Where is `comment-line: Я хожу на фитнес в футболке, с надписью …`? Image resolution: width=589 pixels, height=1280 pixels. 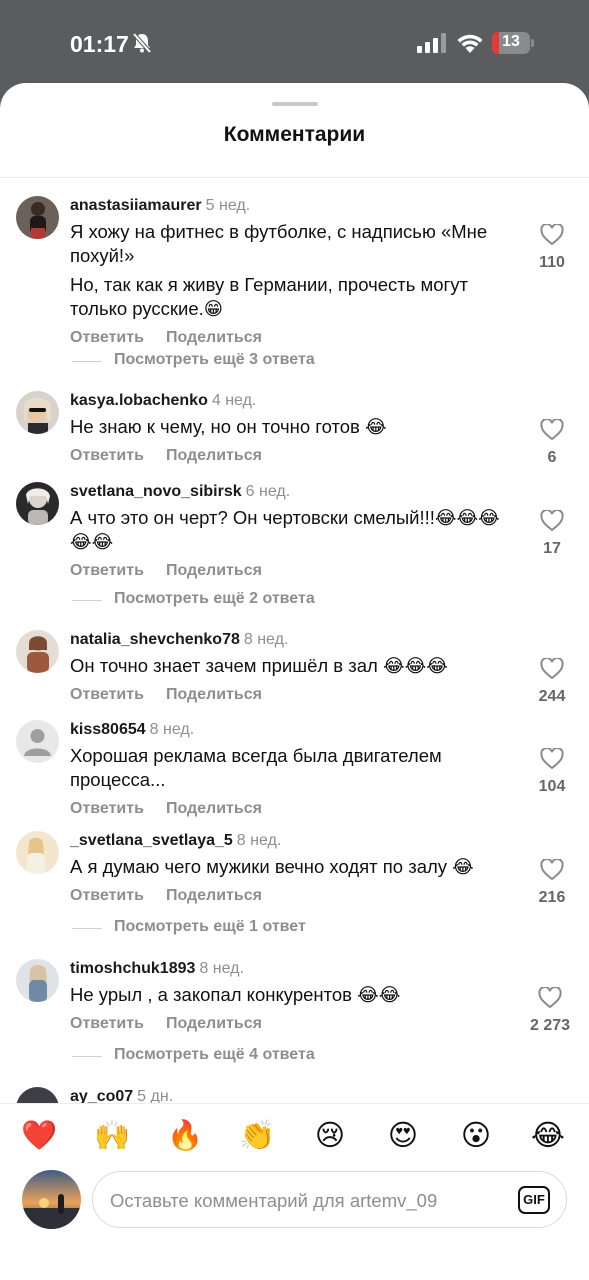
comment-line: Я хожу на фитнес в футболке, с надписью … is located at coordinates (279, 243).